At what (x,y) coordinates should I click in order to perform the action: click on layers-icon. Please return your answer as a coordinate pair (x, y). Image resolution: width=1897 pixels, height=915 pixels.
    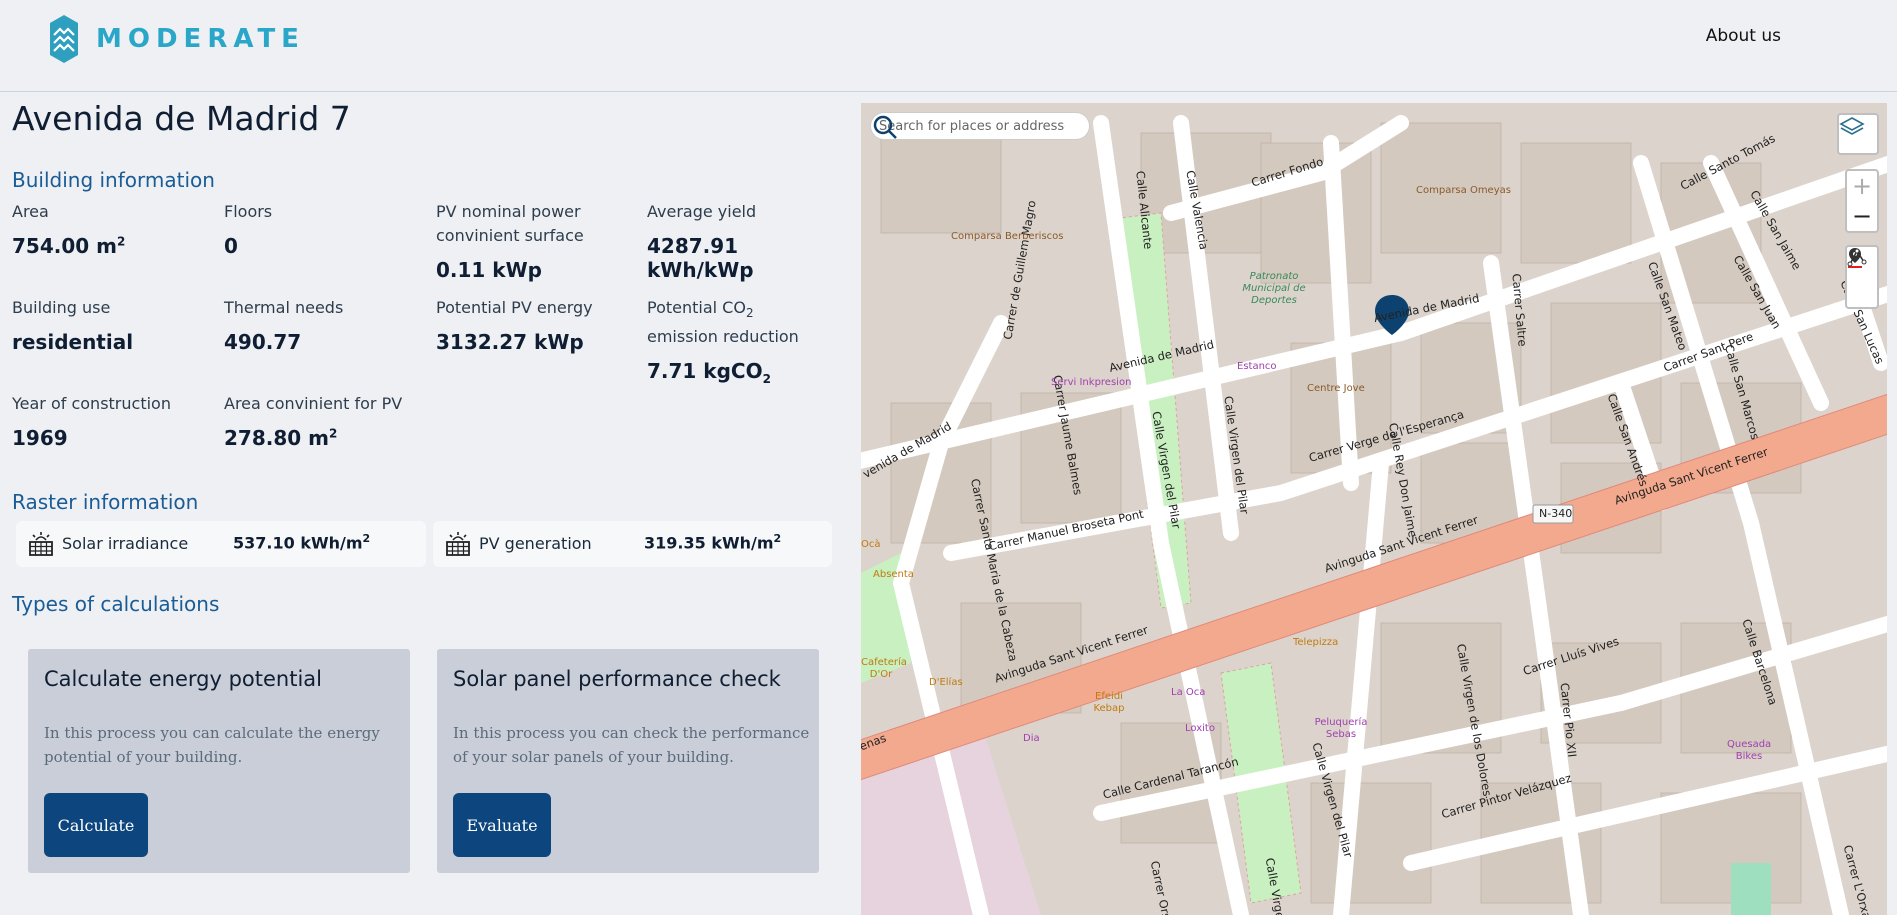
    Looking at the image, I should click on (1852, 126).